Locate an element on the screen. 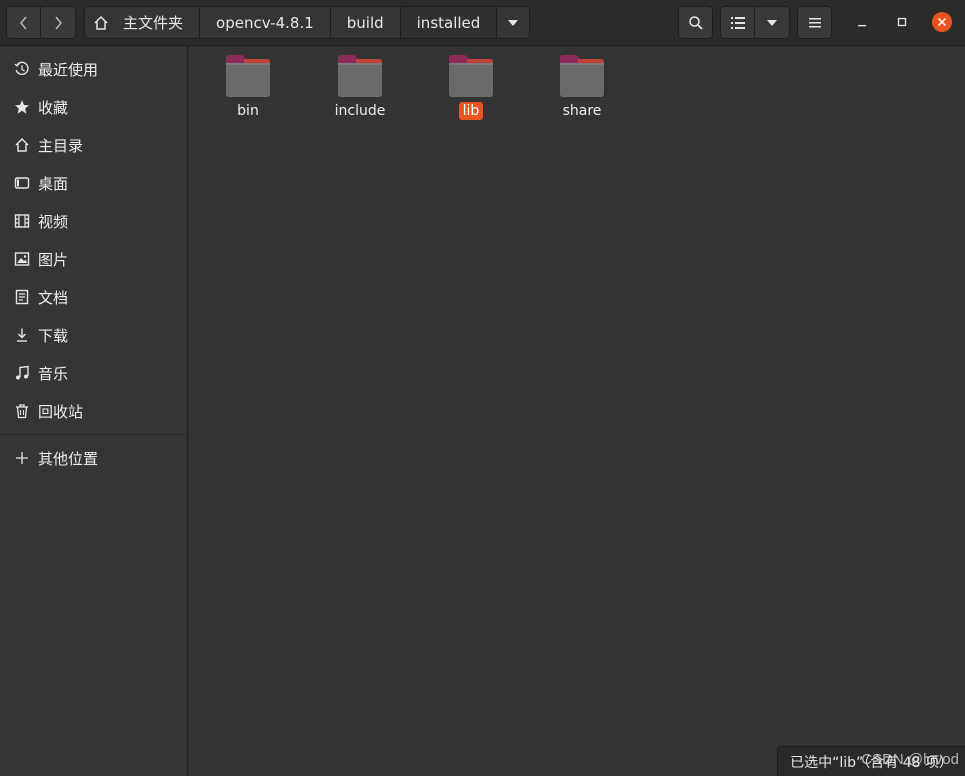 The image size is (965, 776). image-icon is located at coordinates (22, 259).